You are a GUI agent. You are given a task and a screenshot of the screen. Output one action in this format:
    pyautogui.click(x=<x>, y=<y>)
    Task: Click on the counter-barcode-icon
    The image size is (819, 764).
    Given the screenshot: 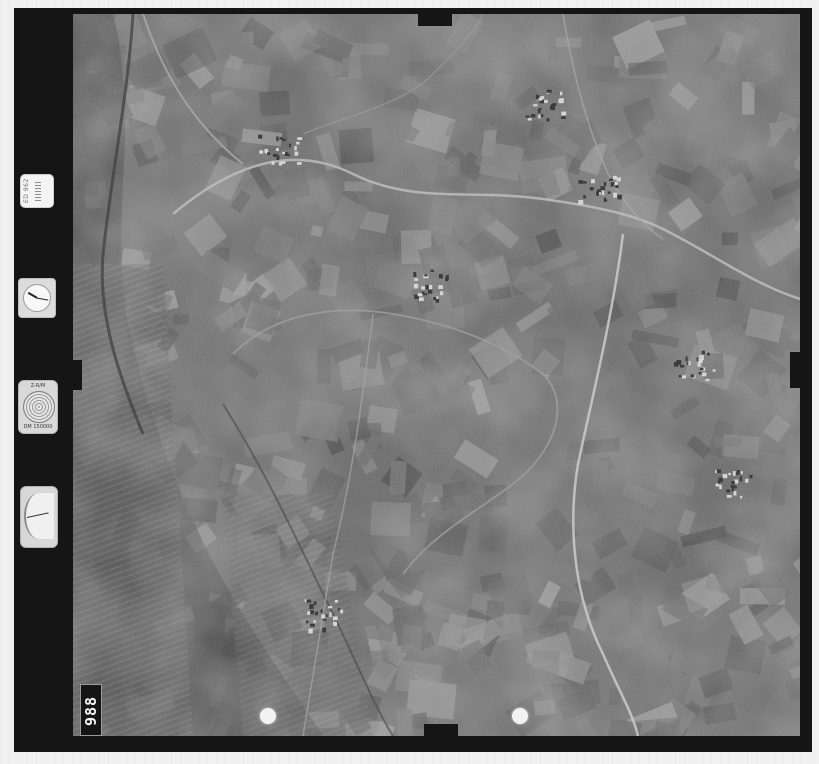 What is the action you would take?
    pyautogui.click(x=38, y=191)
    